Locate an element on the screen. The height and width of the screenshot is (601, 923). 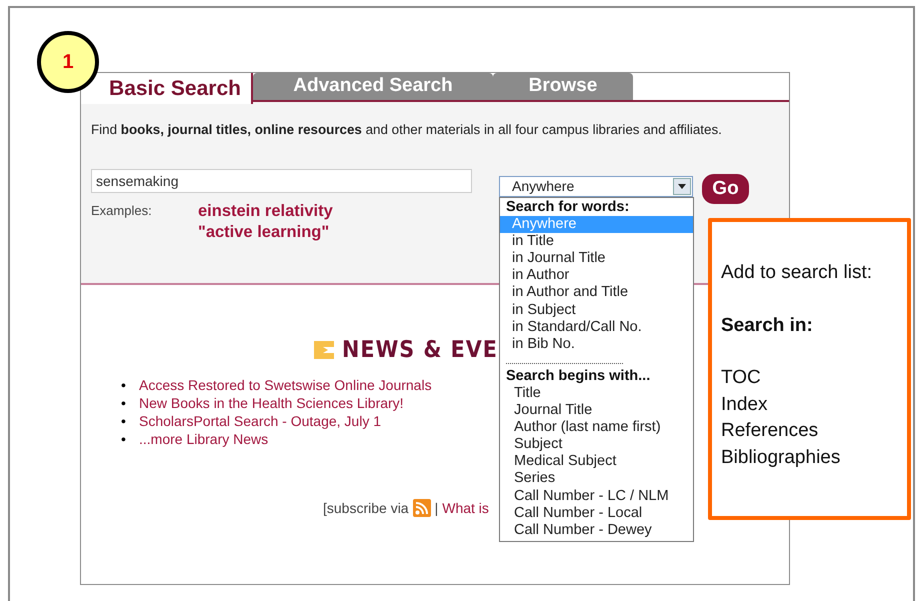
menu-option: Series is located at coordinates (596, 479).